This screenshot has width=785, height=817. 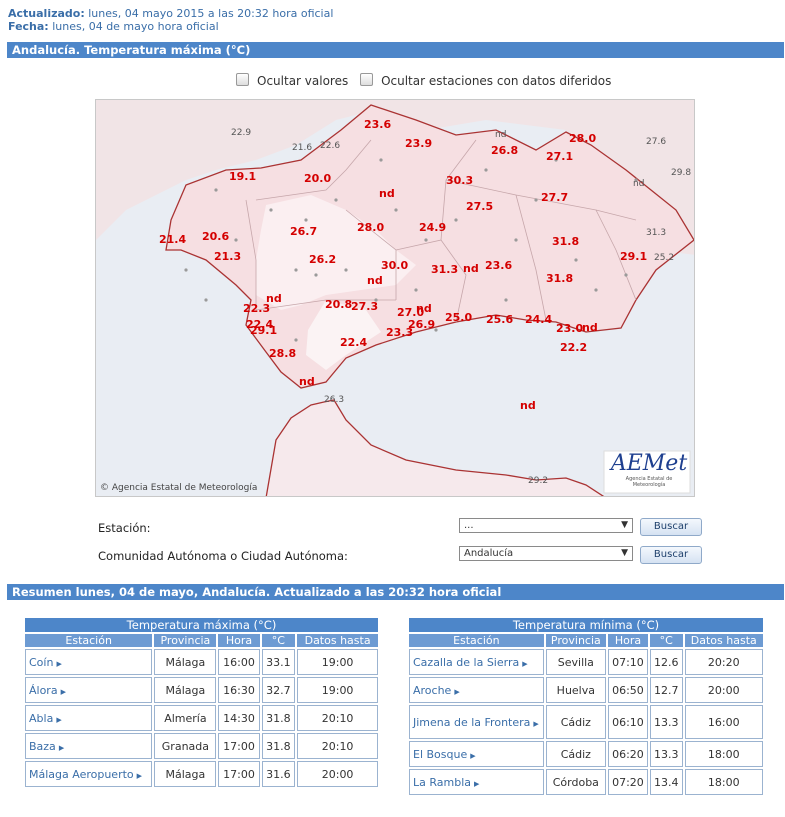 What do you see at coordinates (723, 690) in the screenshot?
I see `table-cell: 20:00` at bounding box center [723, 690].